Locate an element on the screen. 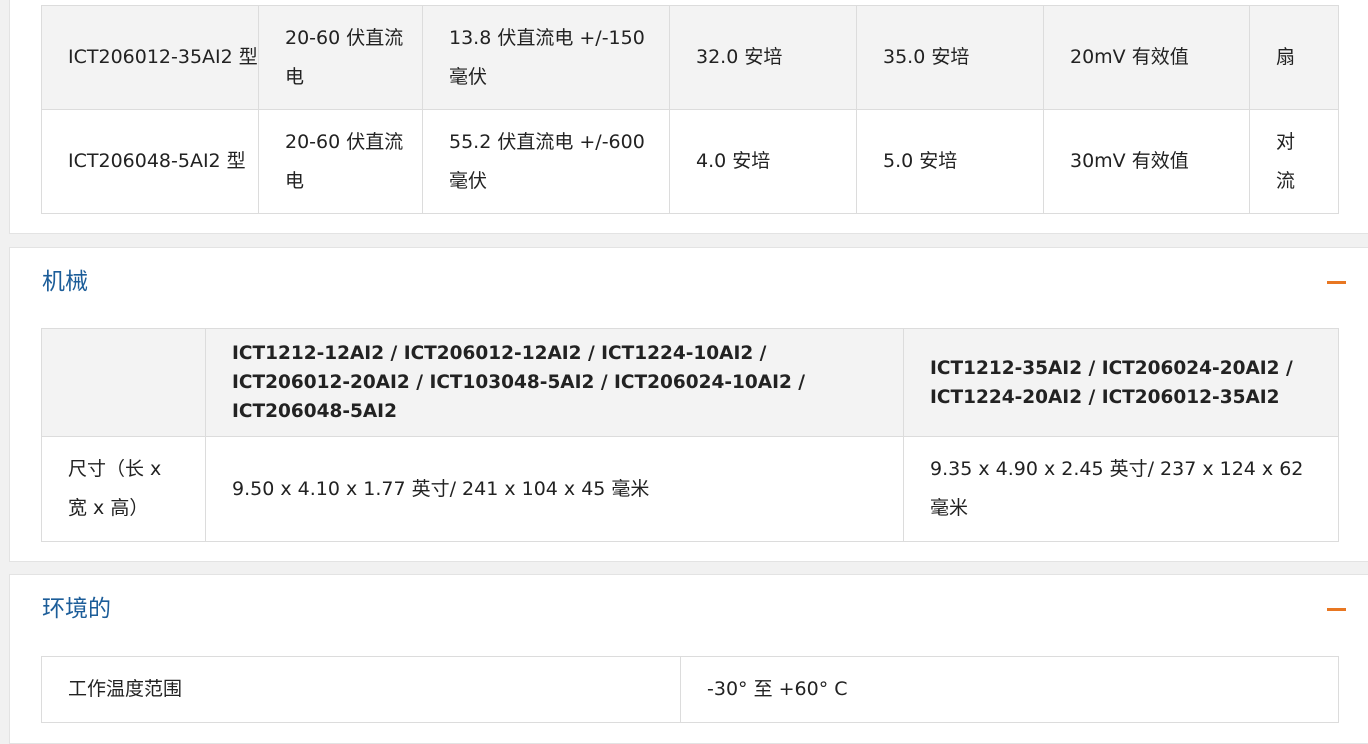 The image size is (1368, 744). table-cell: 35.0 安培 is located at coordinates (950, 57).